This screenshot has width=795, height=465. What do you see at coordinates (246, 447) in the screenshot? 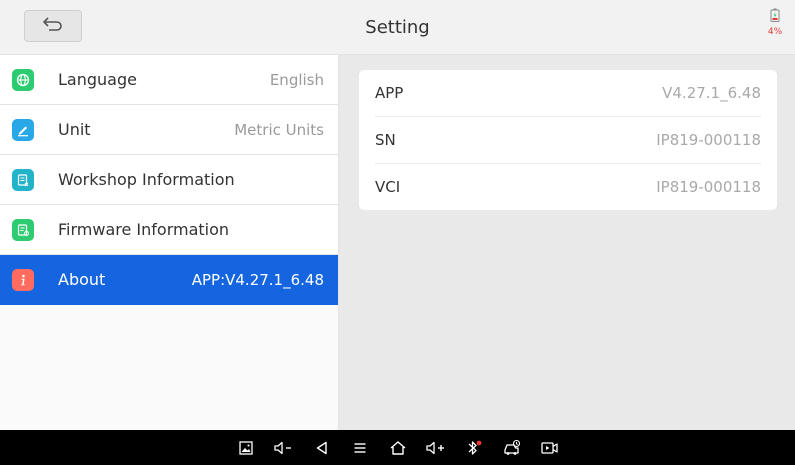
I see `screenshot-icon` at bounding box center [246, 447].